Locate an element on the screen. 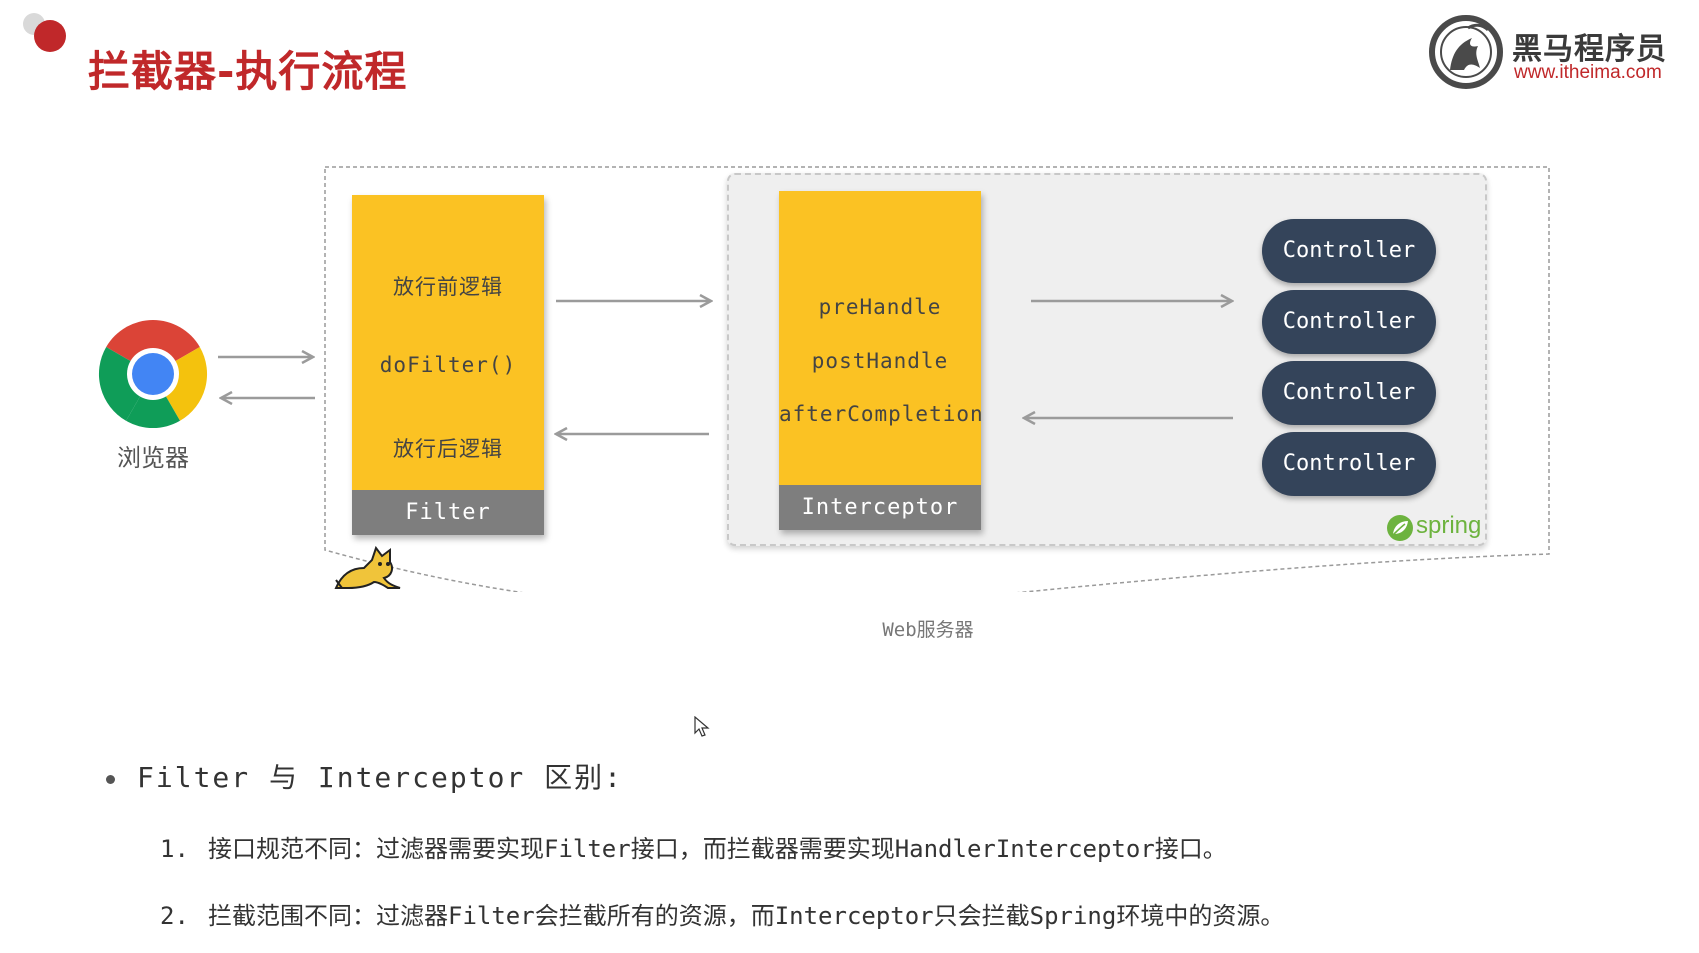 This screenshot has height=953, width=1699. difference-item-number: 1. is located at coordinates (174, 849).